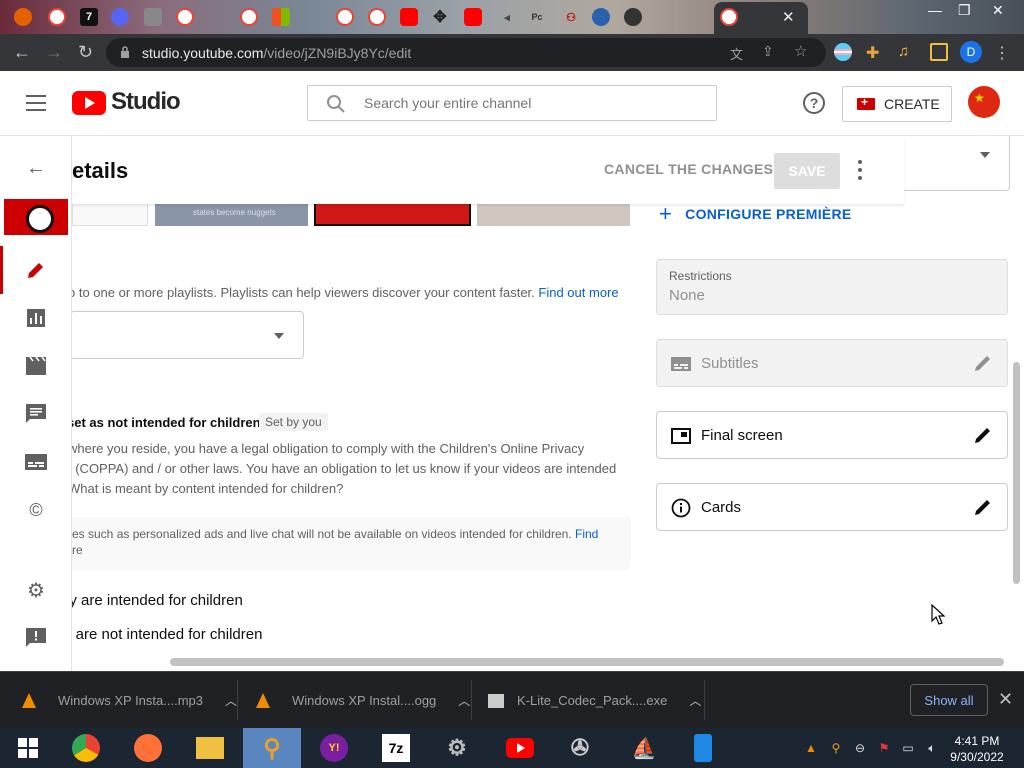 This screenshot has width=1024, height=768. I want to click on extension-puzzle-icon: ✚, so click(875, 52).